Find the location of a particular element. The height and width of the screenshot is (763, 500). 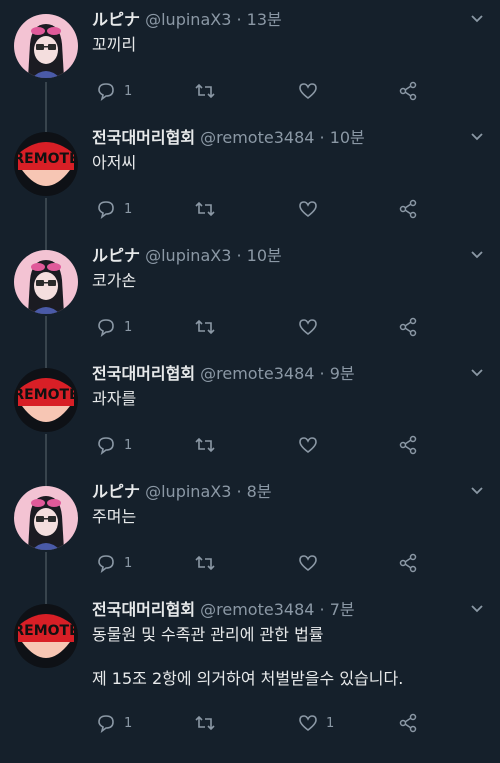

tweet-text: 코가손 is located at coordinates (286, 281).